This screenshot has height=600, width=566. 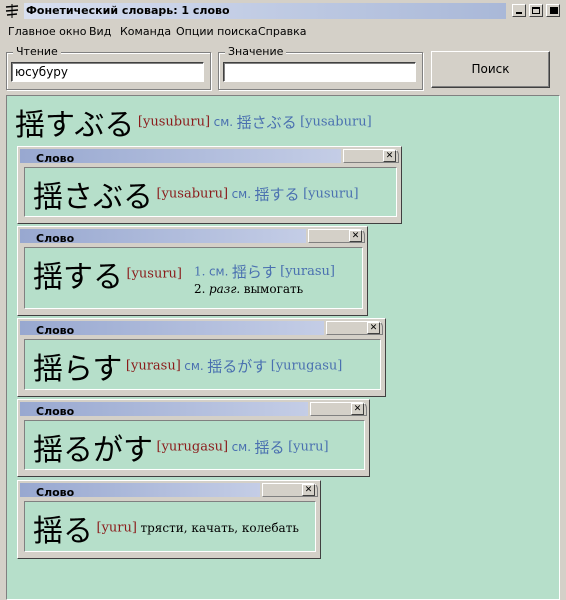 What do you see at coordinates (283, 11) in the screenshot?
I see `title-bar: Фонетический словарь: 1 слово` at bounding box center [283, 11].